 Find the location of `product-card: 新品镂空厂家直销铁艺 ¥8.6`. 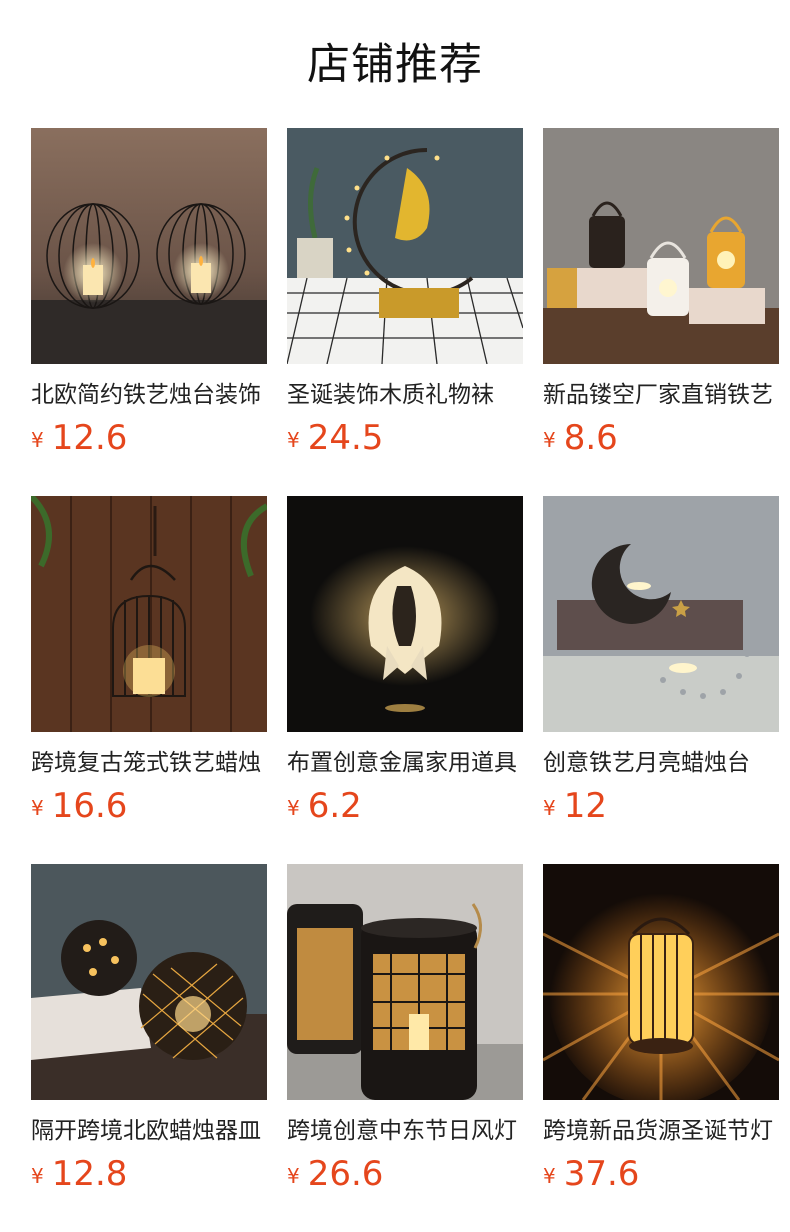

product-card: 新品镂空厂家直销铁艺 ¥8.6 is located at coordinates (661, 293).